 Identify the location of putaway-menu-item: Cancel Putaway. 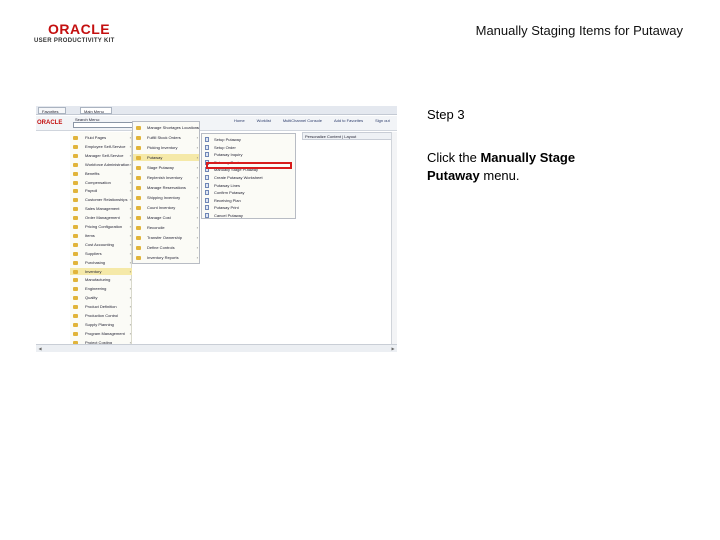
(248, 216).